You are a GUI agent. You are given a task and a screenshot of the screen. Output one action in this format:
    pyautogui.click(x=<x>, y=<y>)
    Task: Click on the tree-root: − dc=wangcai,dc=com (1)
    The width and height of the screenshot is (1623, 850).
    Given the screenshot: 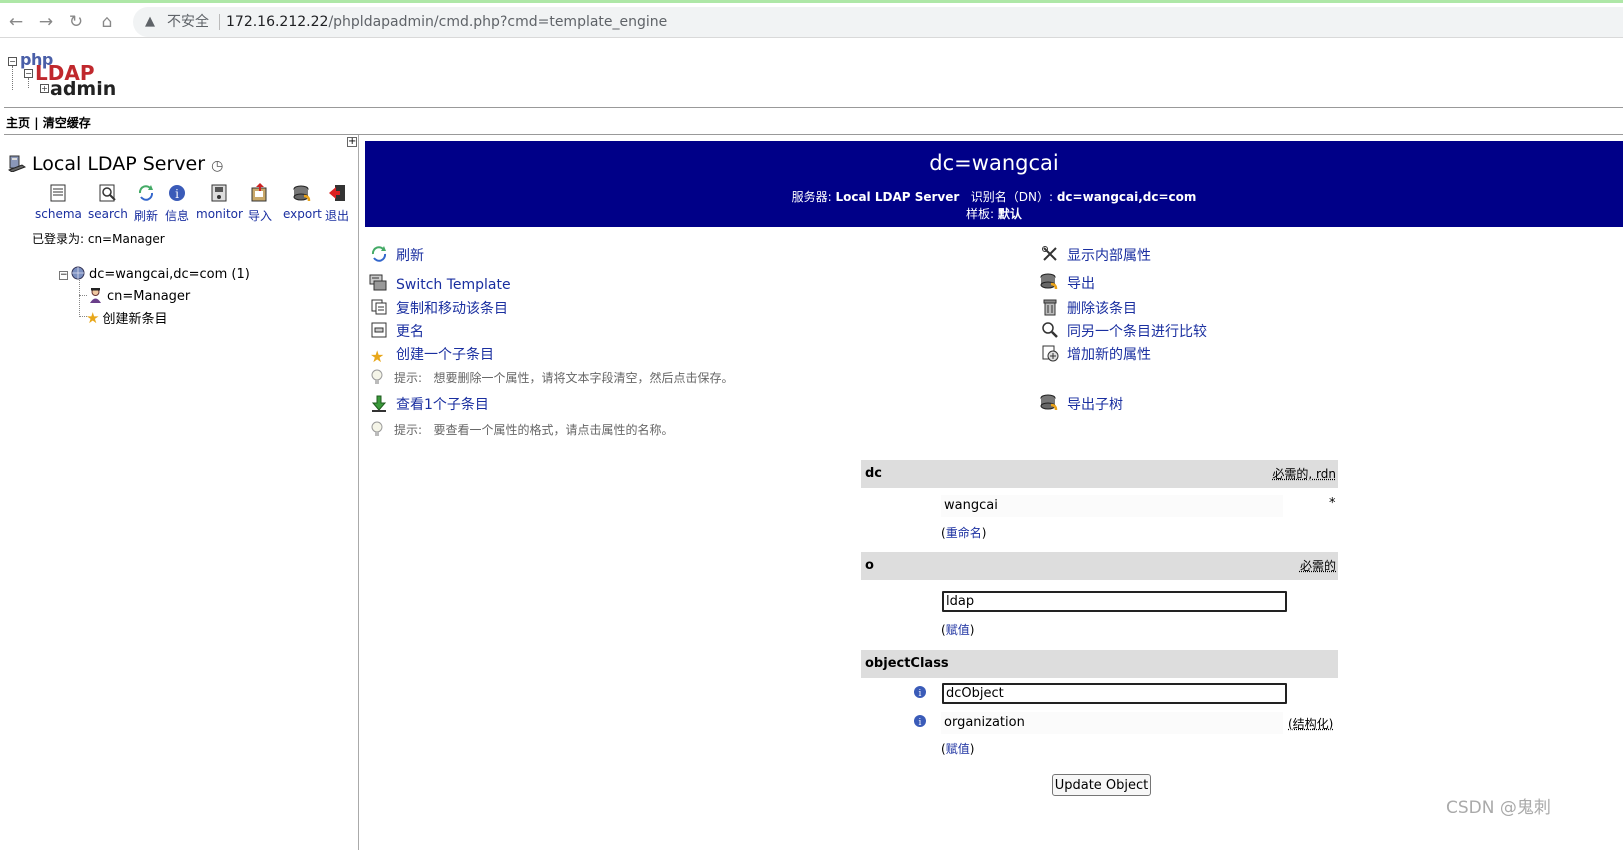 What is the action you would take?
    pyautogui.click(x=154, y=274)
    